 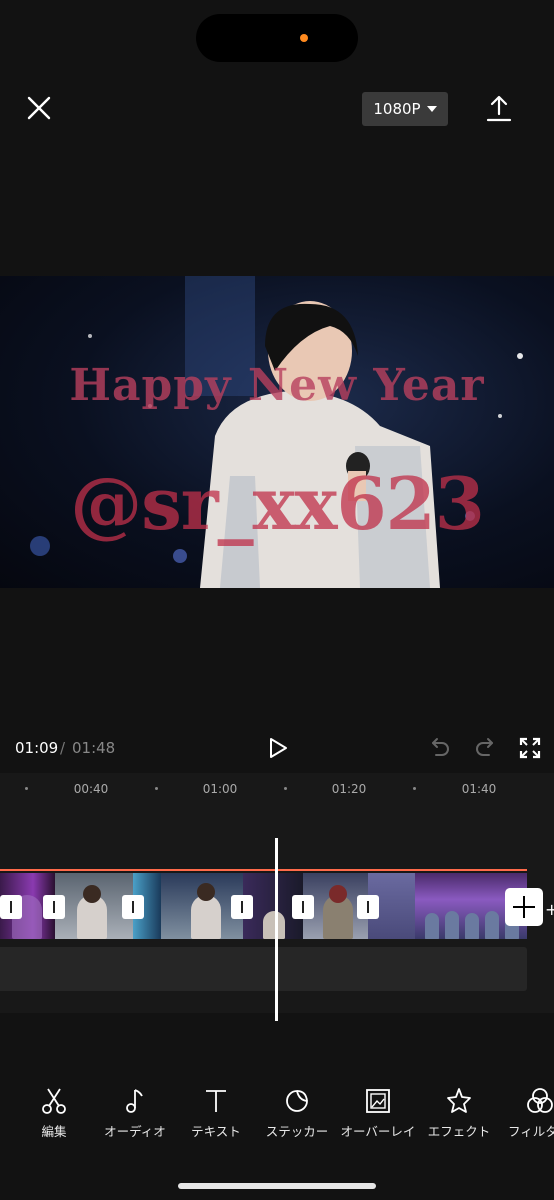 What do you see at coordinates (263, 906) in the screenshot?
I see `video-track` at bounding box center [263, 906].